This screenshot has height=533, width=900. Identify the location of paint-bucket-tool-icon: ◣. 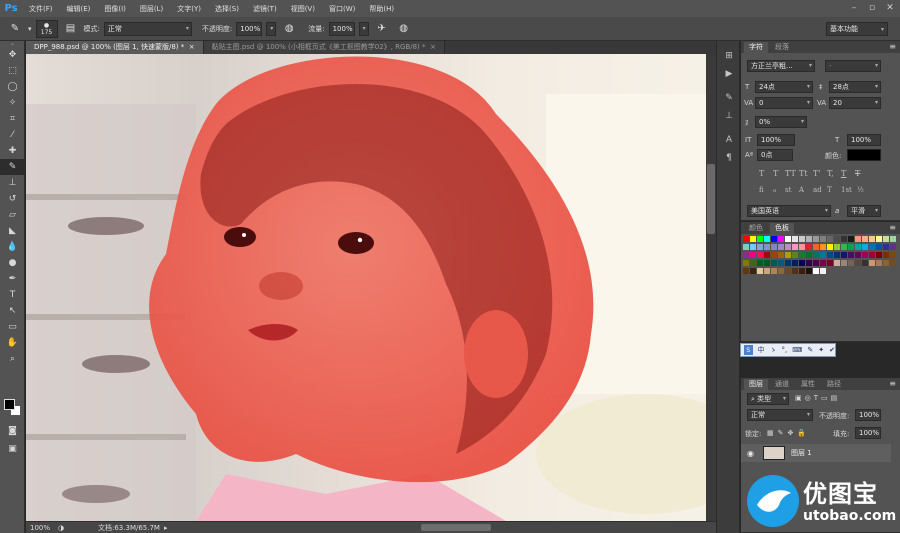
(12, 231).